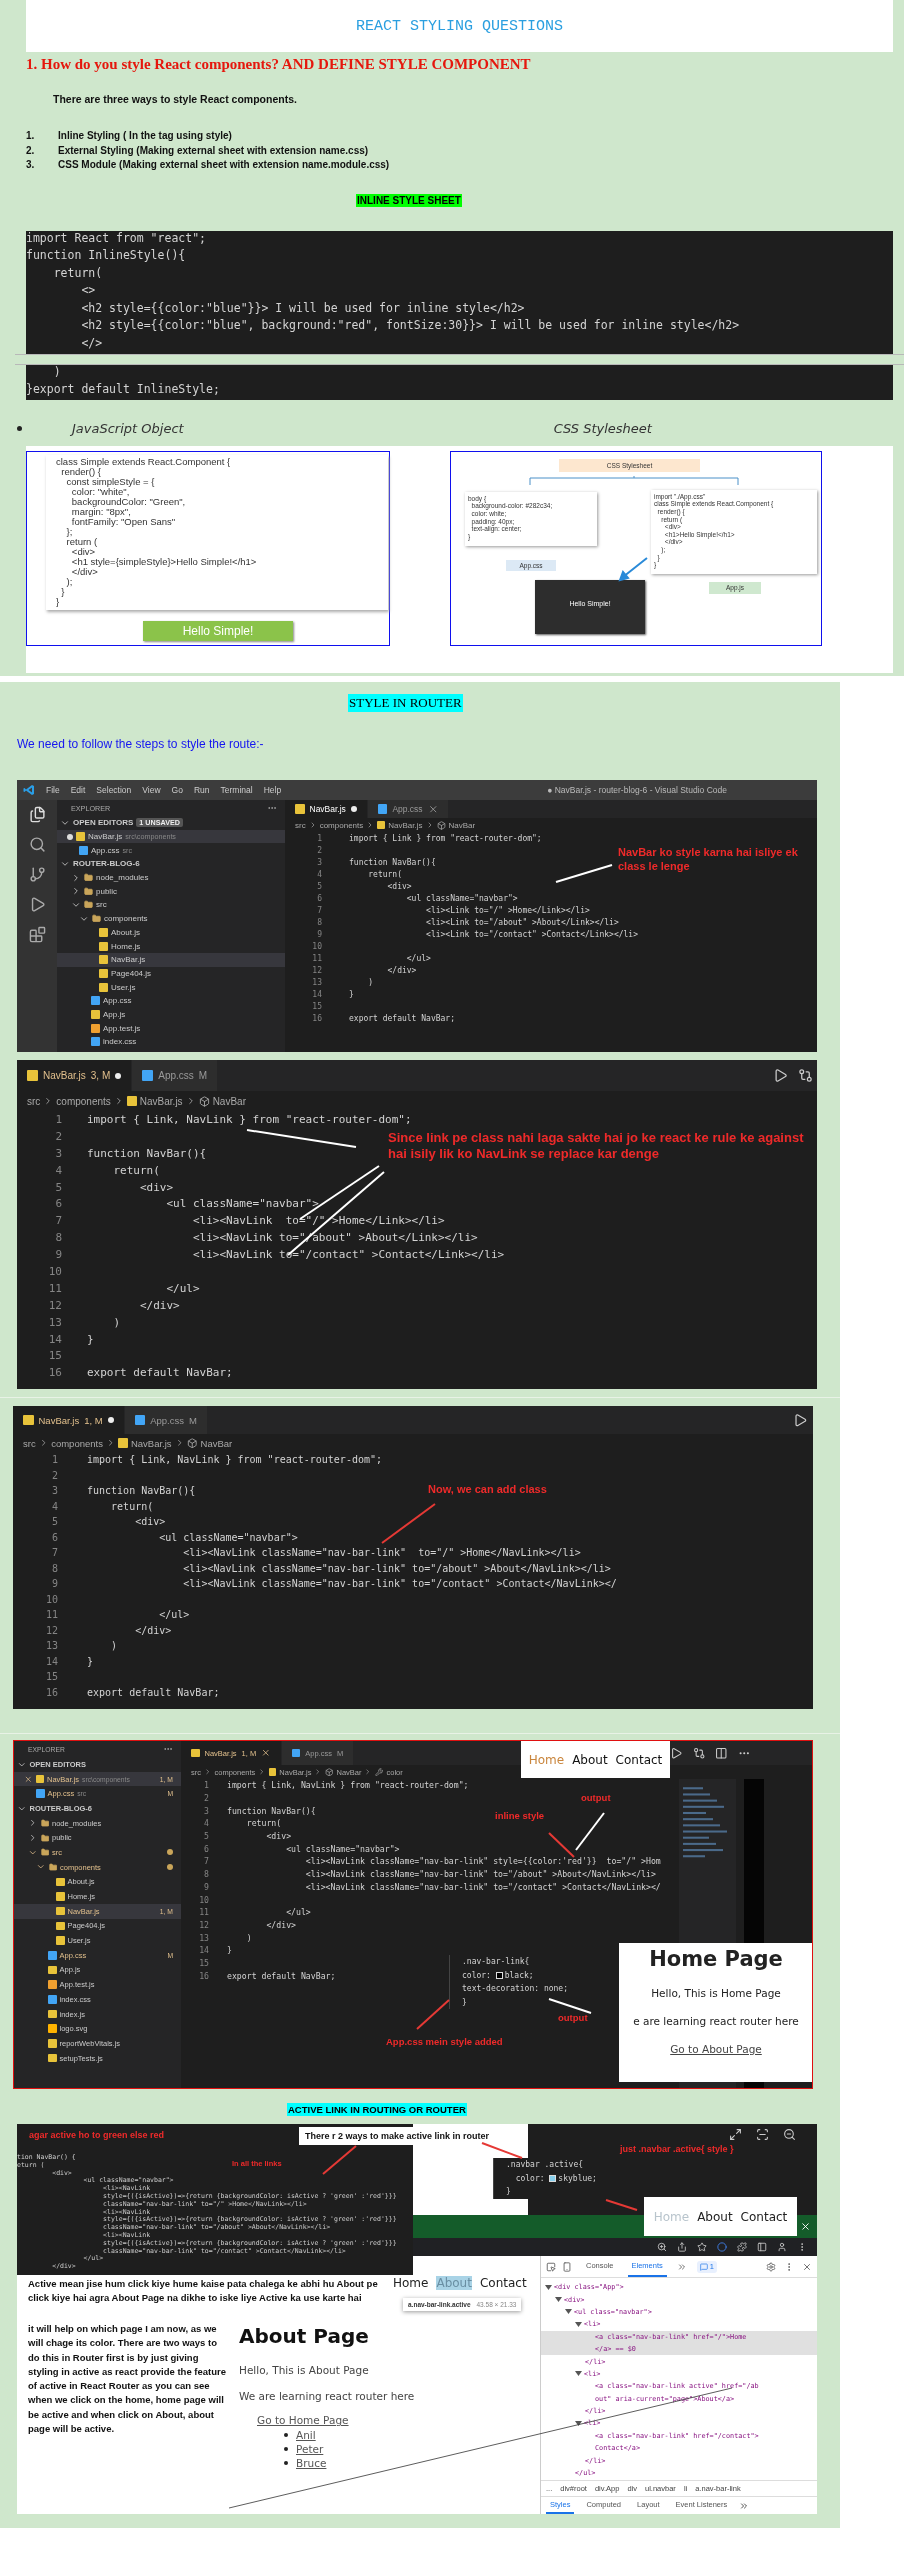  What do you see at coordinates (744, 2505) in the screenshot?
I see `more-tabs-icon` at bounding box center [744, 2505].